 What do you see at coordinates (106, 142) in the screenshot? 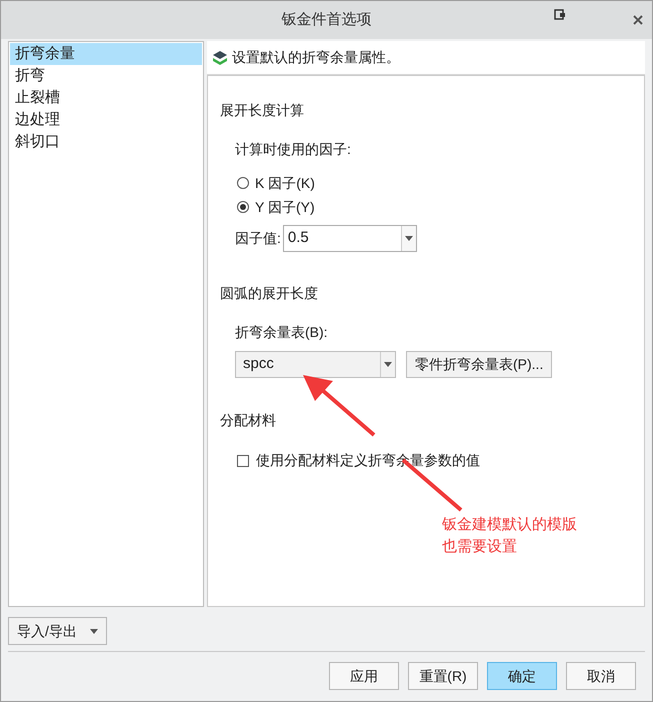
I see `sidebar-item: 斜切口` at bounding box center [106, 142].